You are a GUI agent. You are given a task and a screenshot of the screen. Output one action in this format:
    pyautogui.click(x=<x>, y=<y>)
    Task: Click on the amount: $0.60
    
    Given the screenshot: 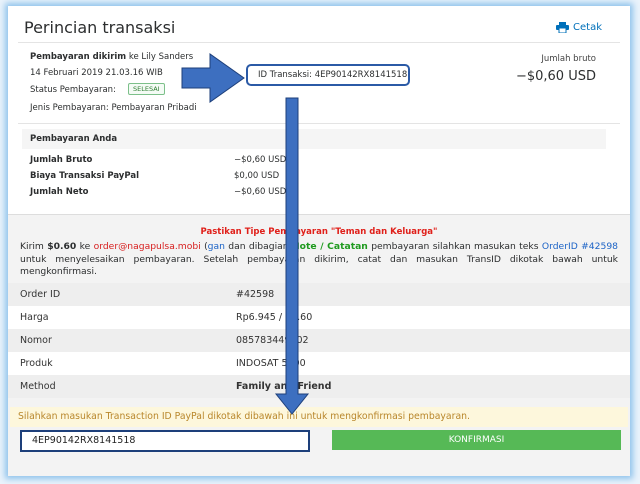 What is the action you would take?
    pyautogui.click(x=62, y=246)
    